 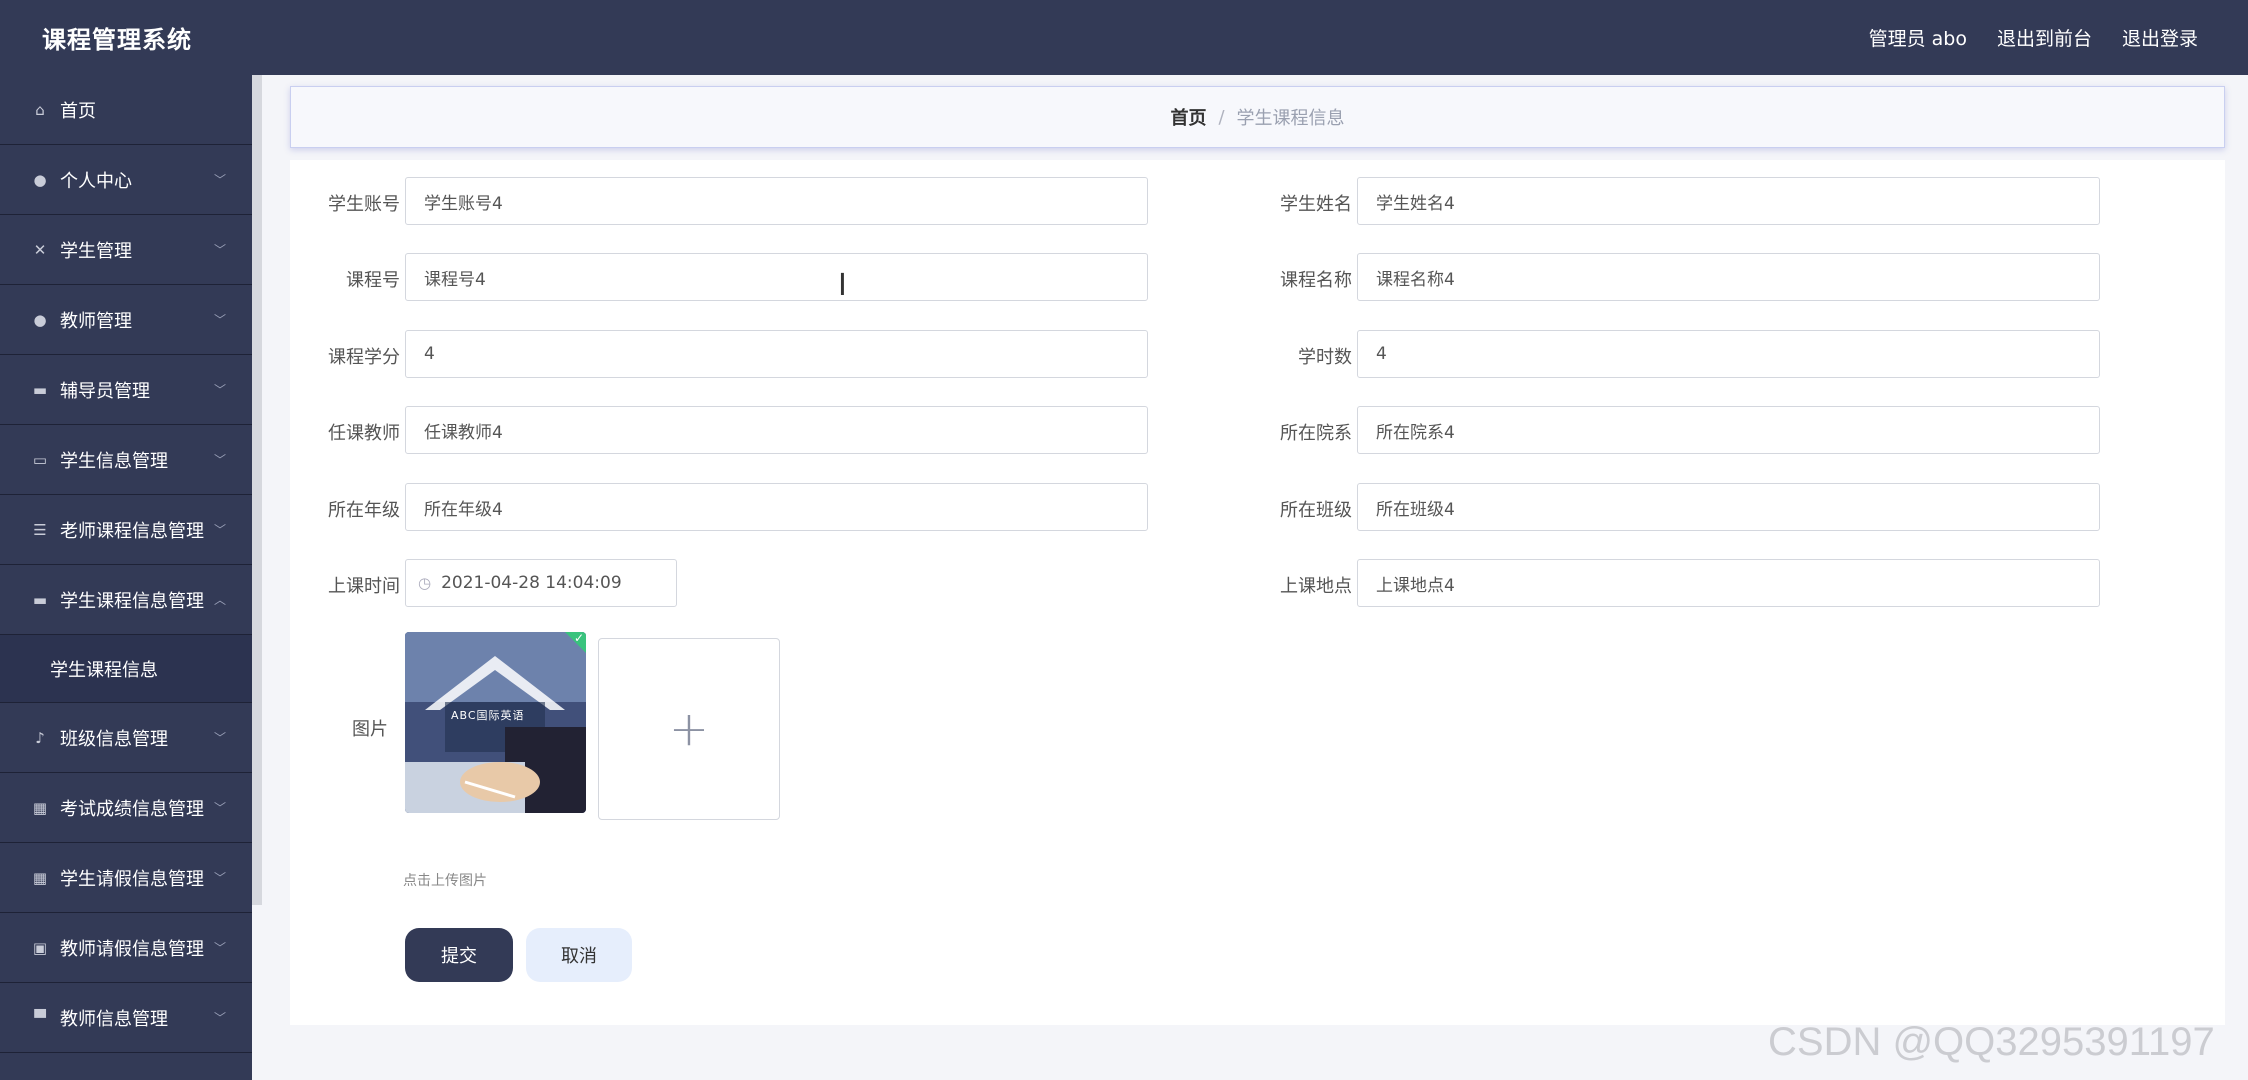 I want to click on sidebar-item-label: 老师课程信息管理, so click(x=132, y=531).